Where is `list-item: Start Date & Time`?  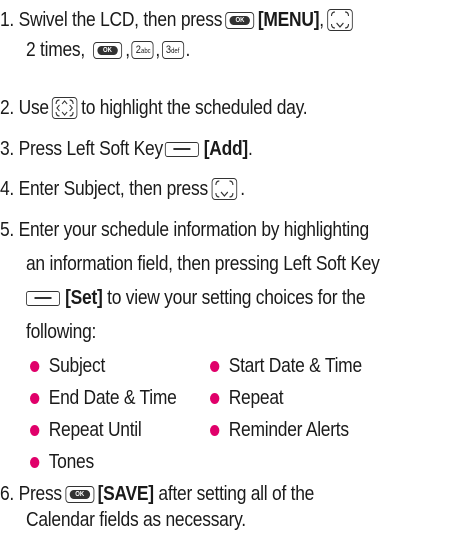
list-item: Start Date & Time is located at coordinates (286, 366).